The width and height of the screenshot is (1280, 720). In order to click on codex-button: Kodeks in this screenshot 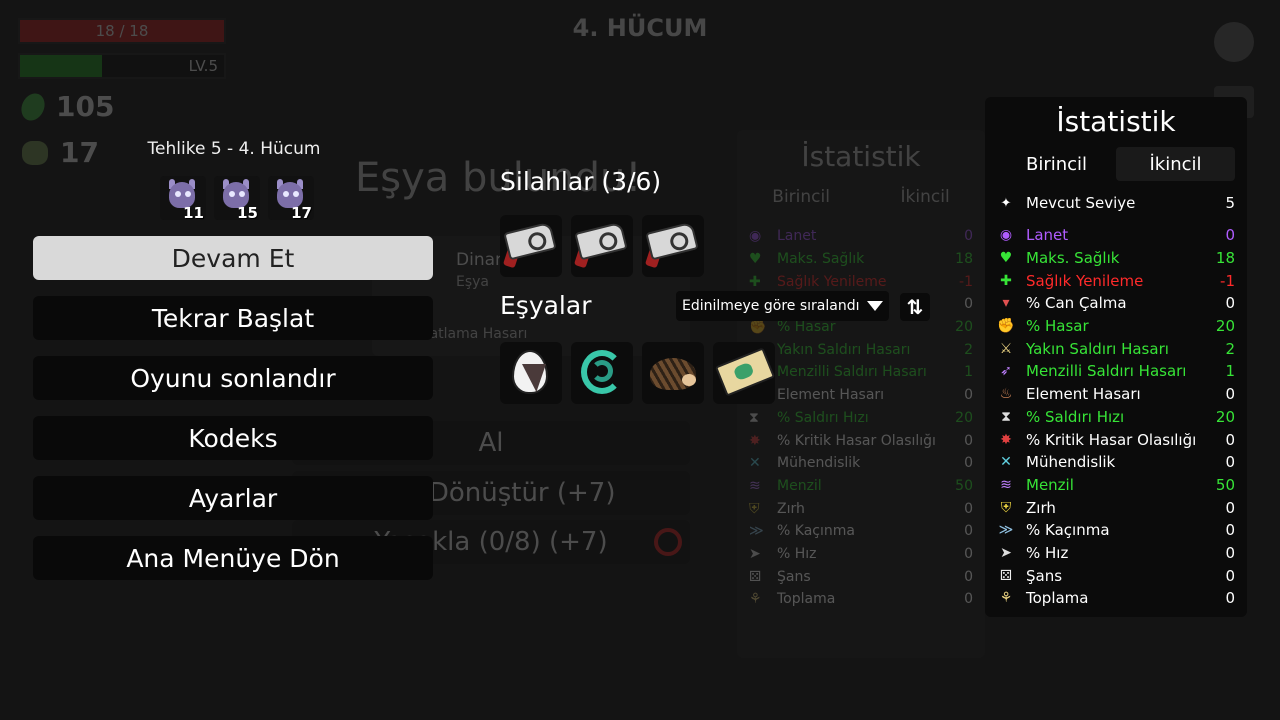, I will do `click(233, 438)`.